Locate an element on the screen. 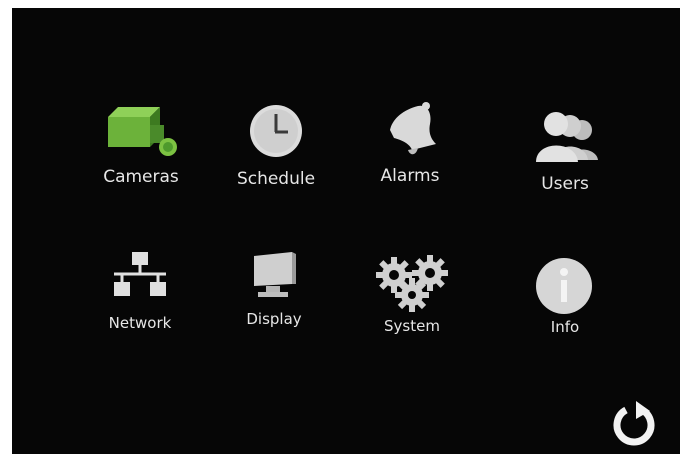 This screenshot has width=682, height=457. menu-label-schedule: Schedule is located at coordinates (276, 179).